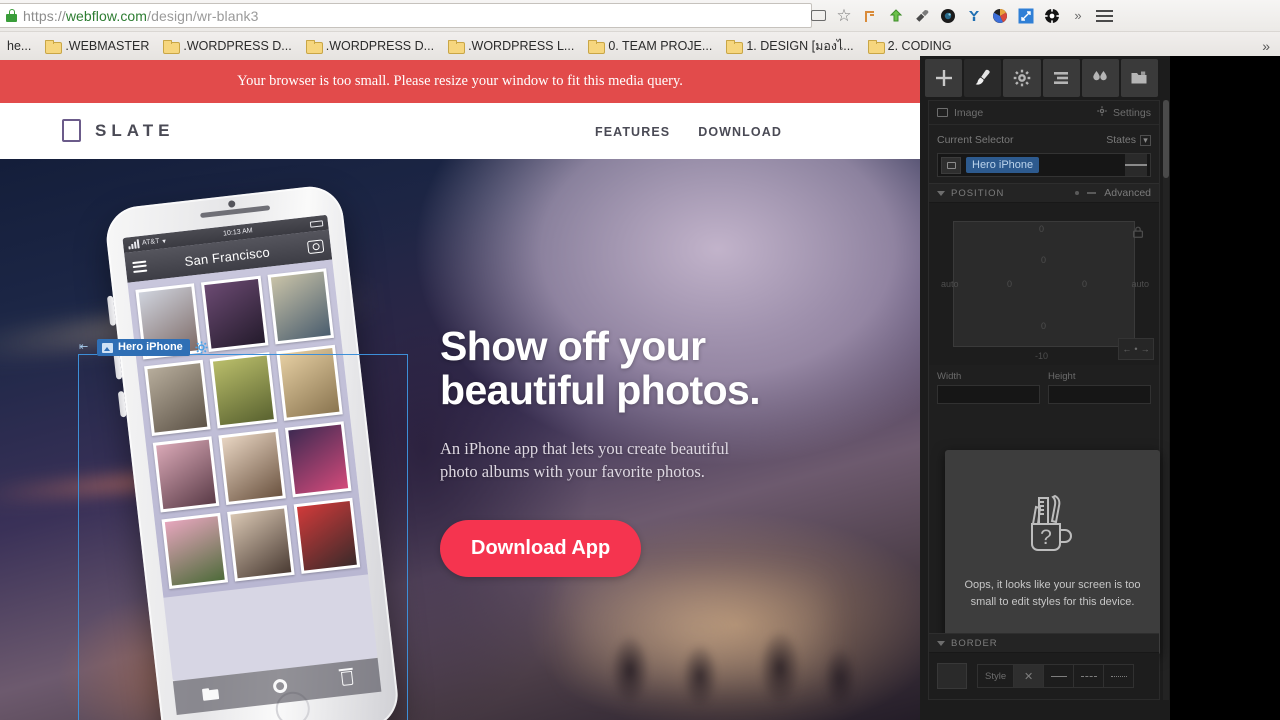 The width and height of the screenshot is (1280, 720). I want to click on position-nudge-controls: ← • →, so click(1136, 349).